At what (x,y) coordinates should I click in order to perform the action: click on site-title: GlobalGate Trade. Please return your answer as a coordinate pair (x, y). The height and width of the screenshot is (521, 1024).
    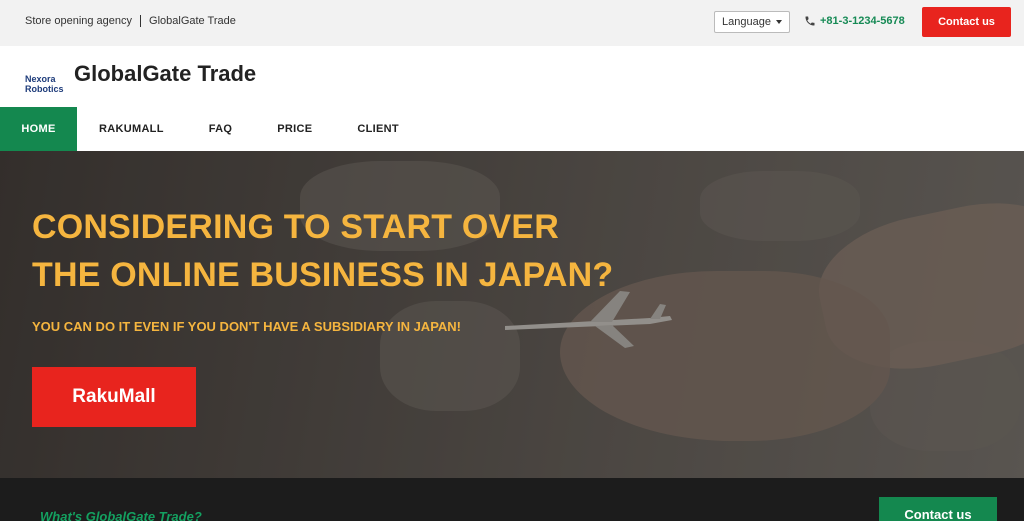
    Looking at the image, I should click on (165, 74).